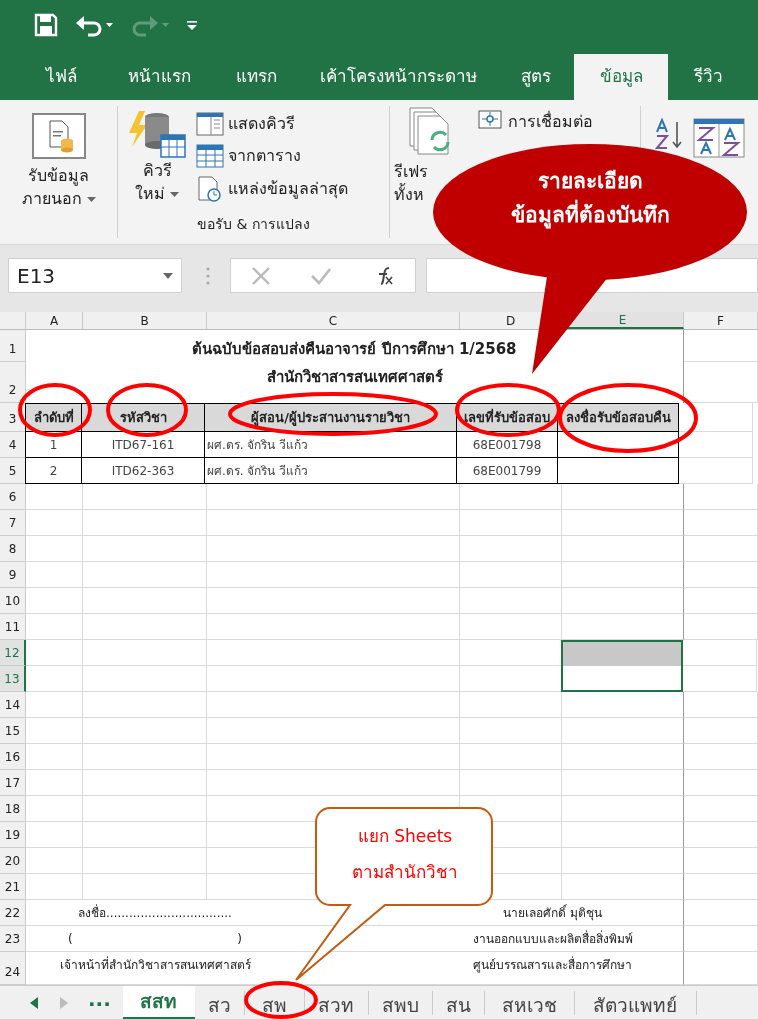 This screenshot has height=1019, width=758. I want to click on signature-text: ), so click(239, 939).